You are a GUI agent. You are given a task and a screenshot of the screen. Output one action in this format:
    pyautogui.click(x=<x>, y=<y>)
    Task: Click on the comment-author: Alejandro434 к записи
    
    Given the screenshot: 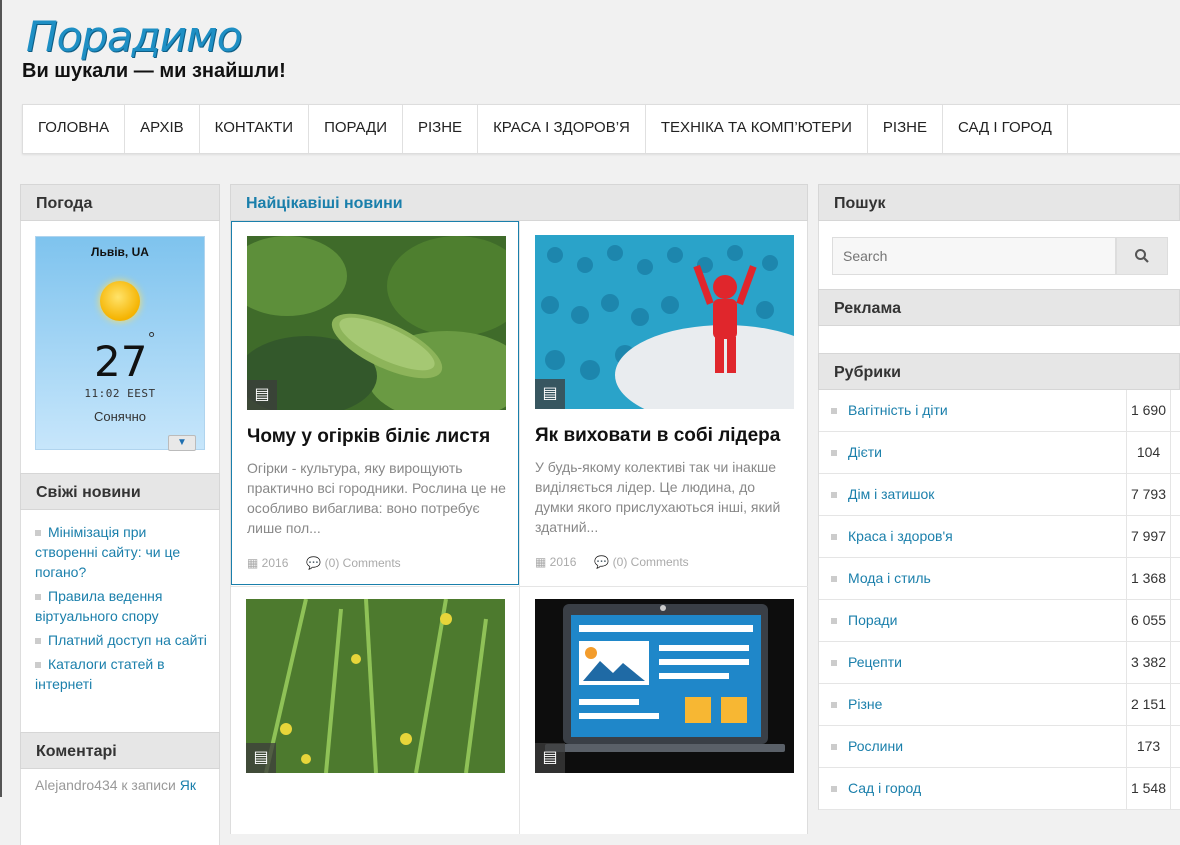 What is the action you would take?
    pyautogui.click(x=105, y=785)
    